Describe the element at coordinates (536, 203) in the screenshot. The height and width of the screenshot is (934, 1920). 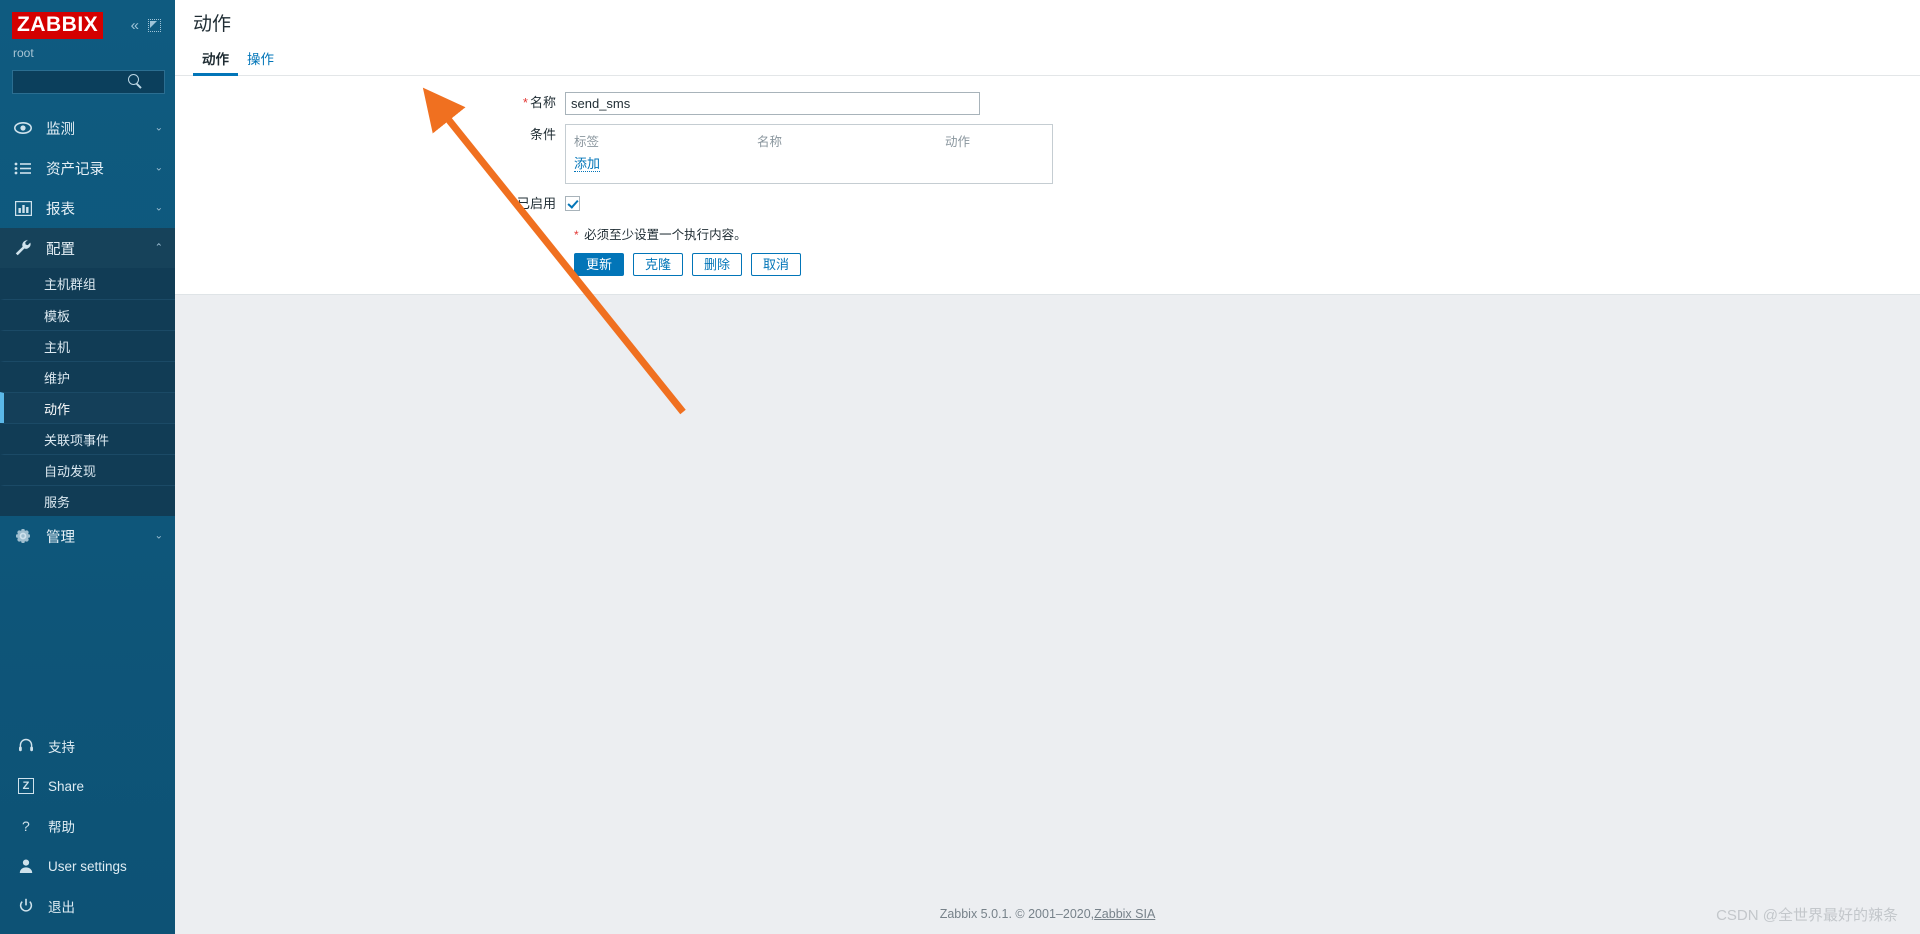
I see `enabled-label: 已启用` at that location.